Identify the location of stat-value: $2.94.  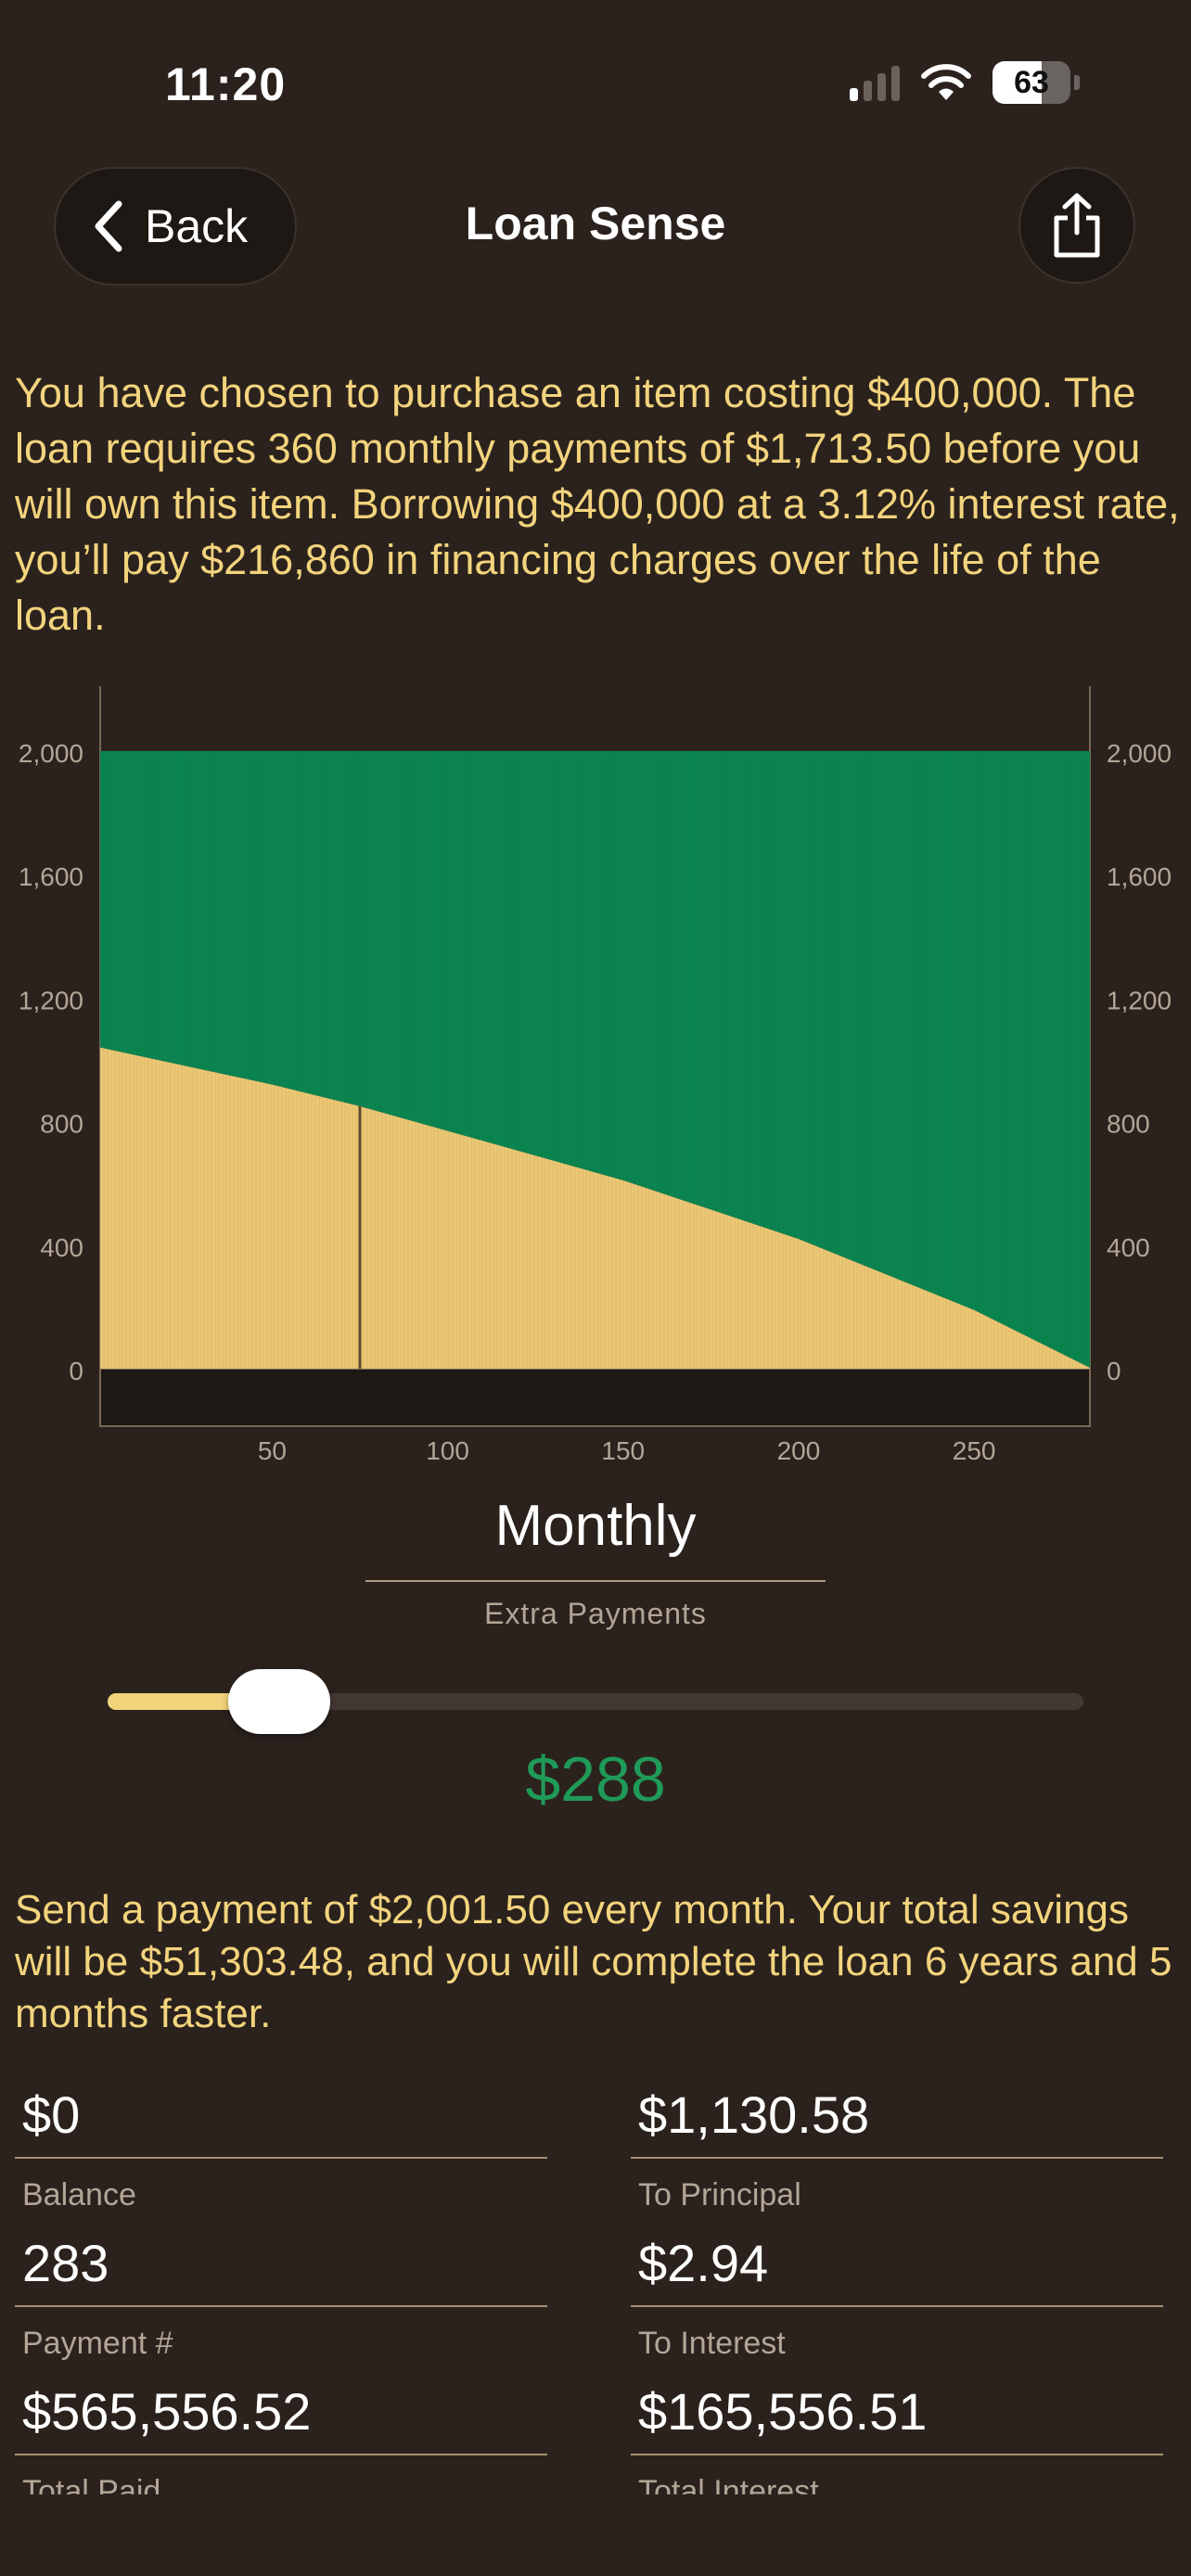
(703, 2263).